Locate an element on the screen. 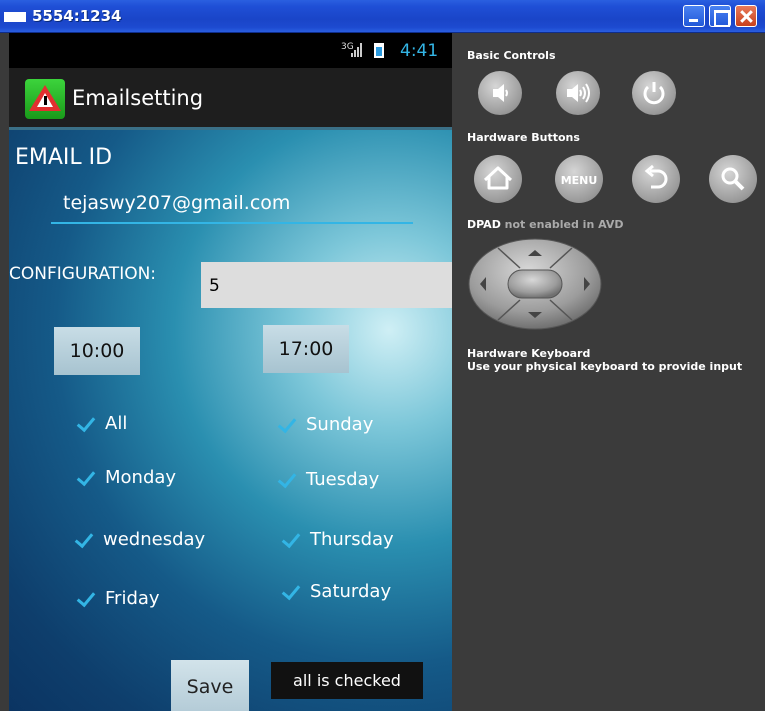 The width and height of the screenshot is (765, 711). maximize-button is located at coordinates (720, 16).